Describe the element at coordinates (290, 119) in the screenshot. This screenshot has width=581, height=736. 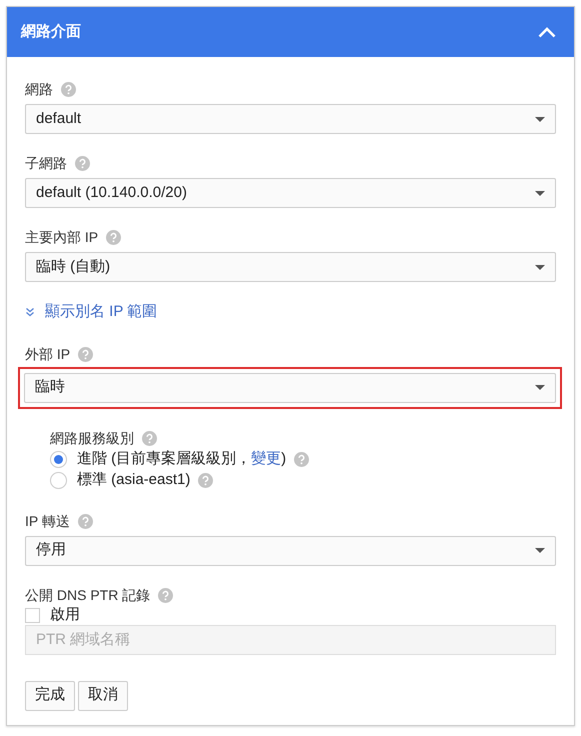
I see `select-field: default` at that location.